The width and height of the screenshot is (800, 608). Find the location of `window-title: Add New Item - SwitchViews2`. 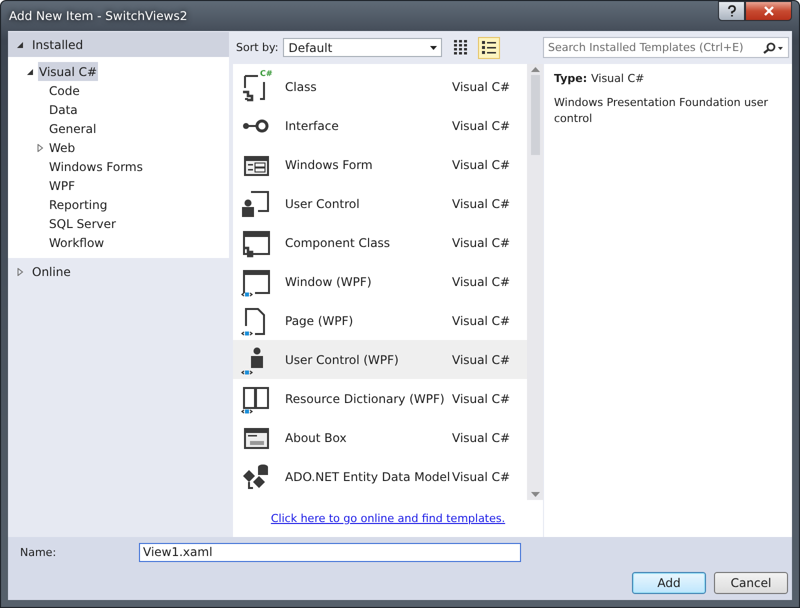

window-title: Add New Item - SwitchViews2 is located at coordinates (98, 16).